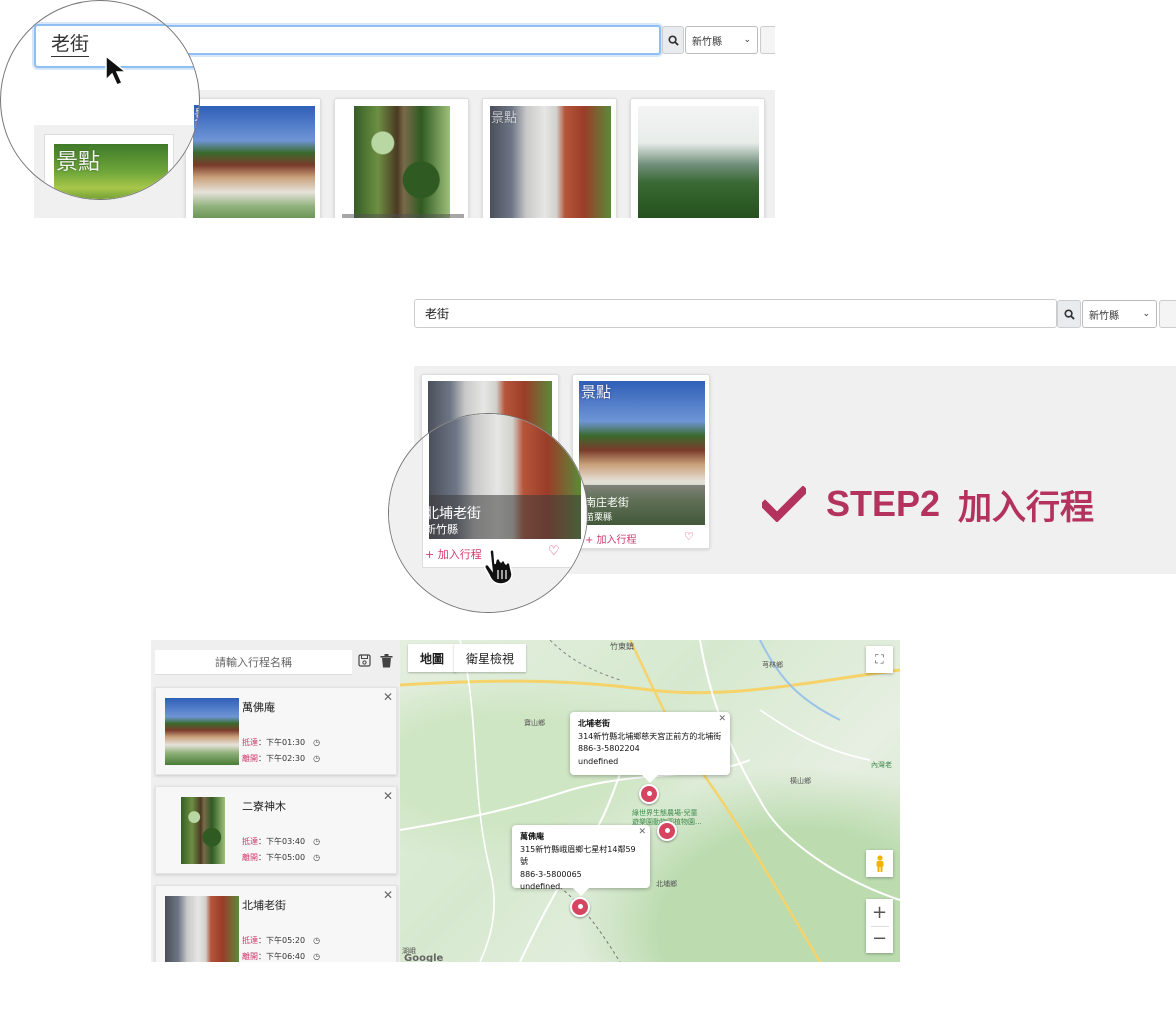 The image size is (1176, 1025). What do you see at coordinates (879, 912) in the screenshot?
I see `zoom-in-button: +` at bounding box center [879, 912].